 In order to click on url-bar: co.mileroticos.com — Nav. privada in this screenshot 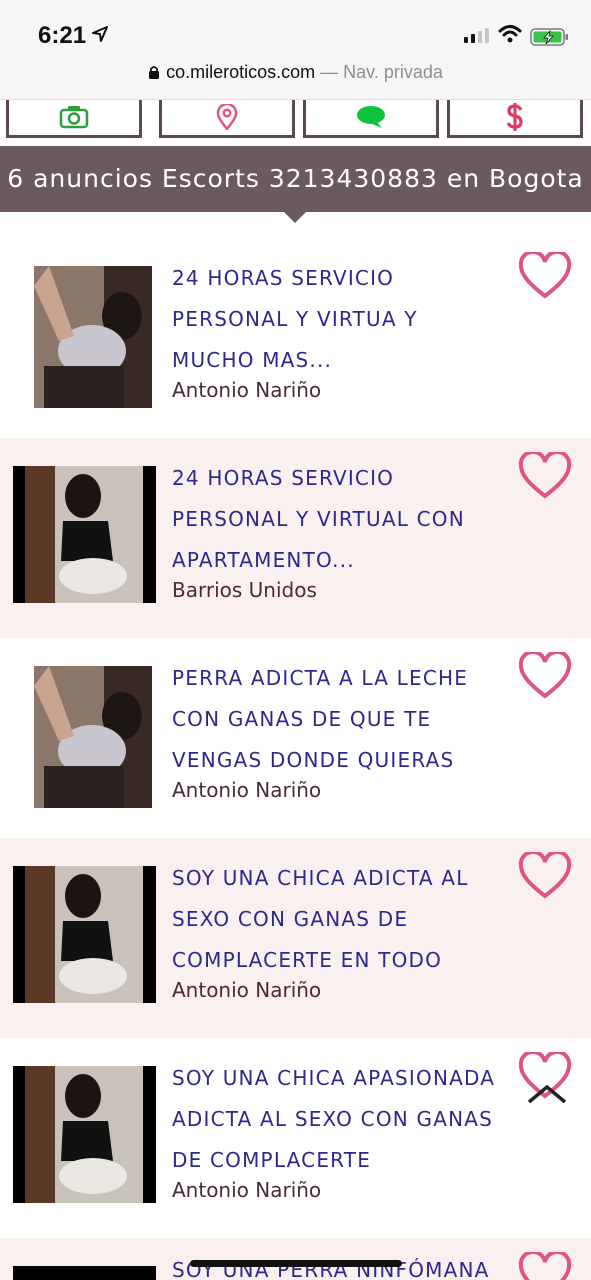, I will do `click(295, 72)`.